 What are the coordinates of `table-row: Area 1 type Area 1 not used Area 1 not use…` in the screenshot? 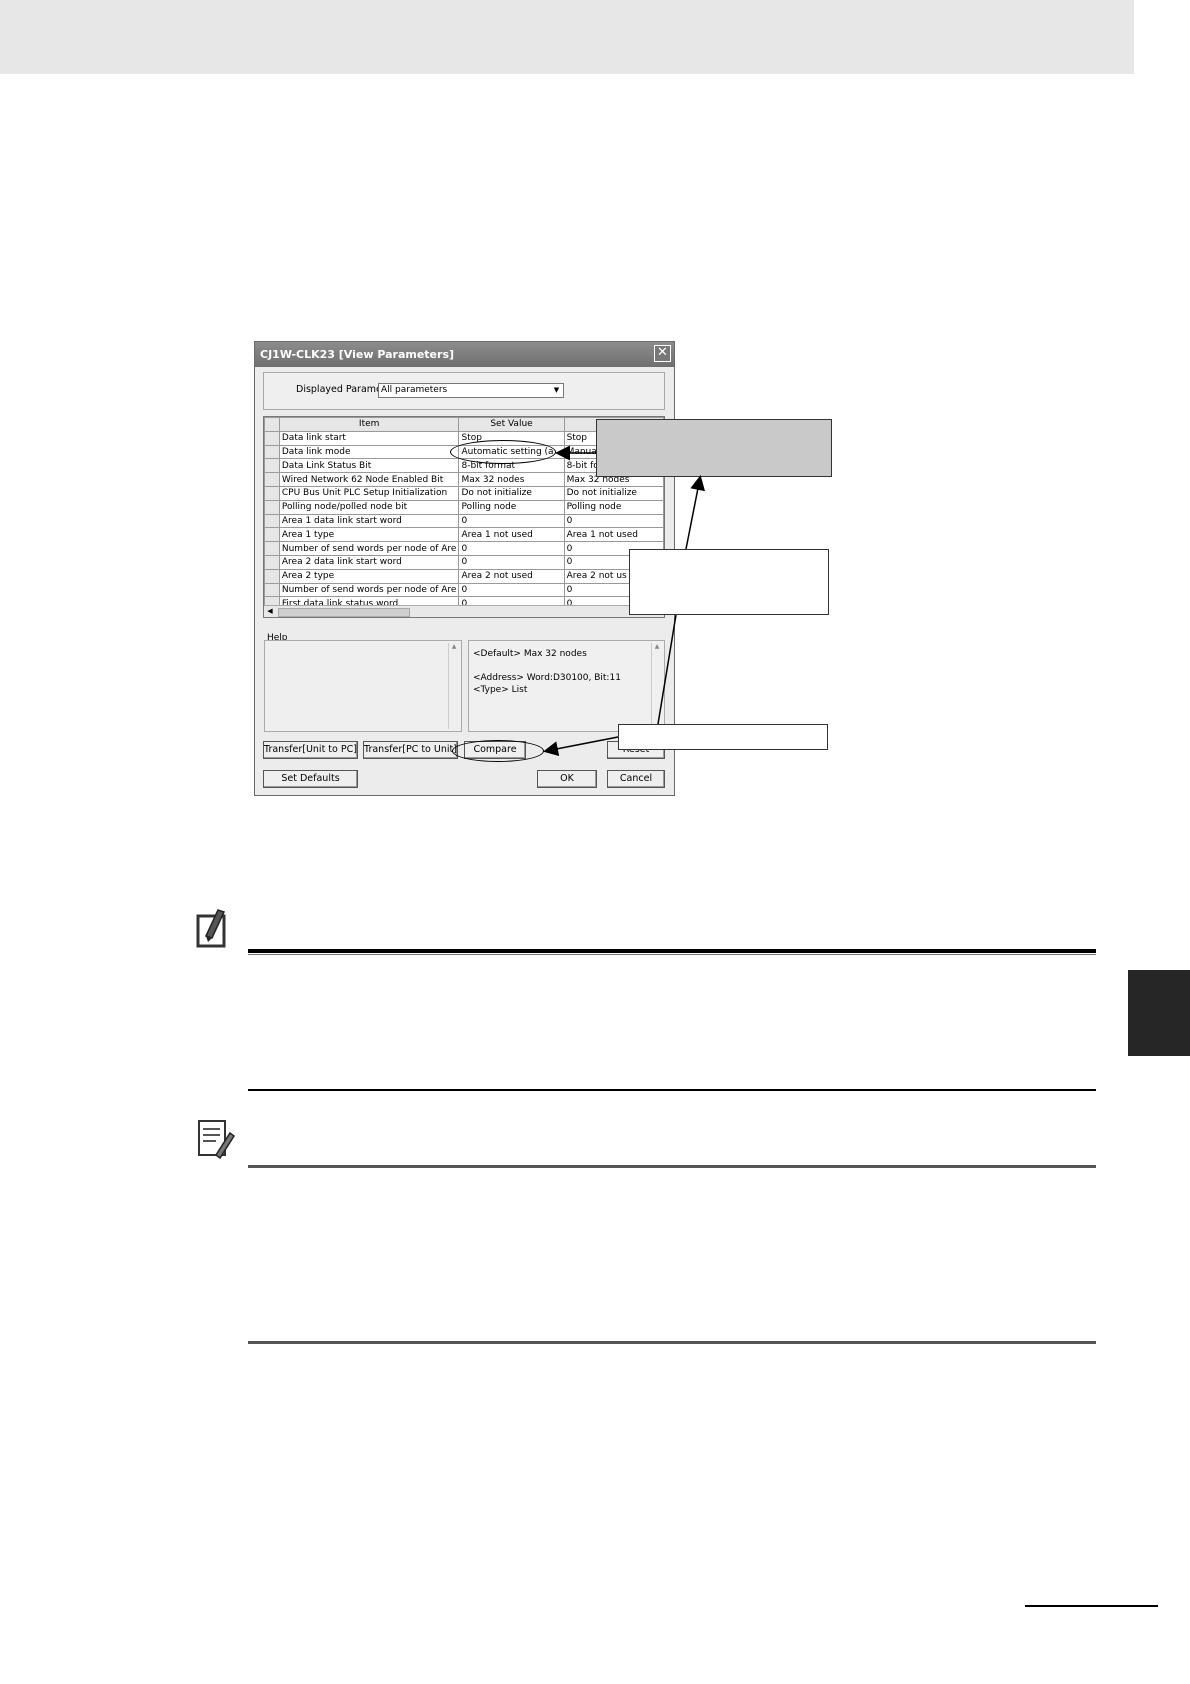 It's located at (464, 535).